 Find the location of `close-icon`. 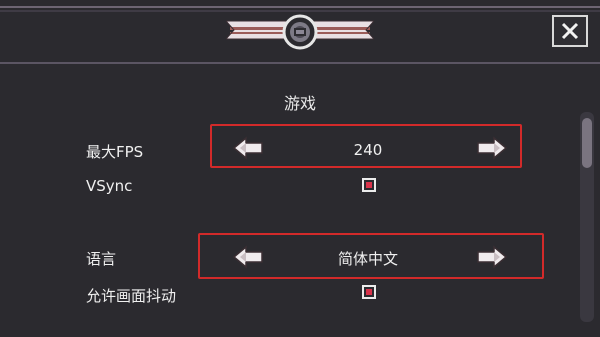

close-icon is located at coordinates (570, 31).